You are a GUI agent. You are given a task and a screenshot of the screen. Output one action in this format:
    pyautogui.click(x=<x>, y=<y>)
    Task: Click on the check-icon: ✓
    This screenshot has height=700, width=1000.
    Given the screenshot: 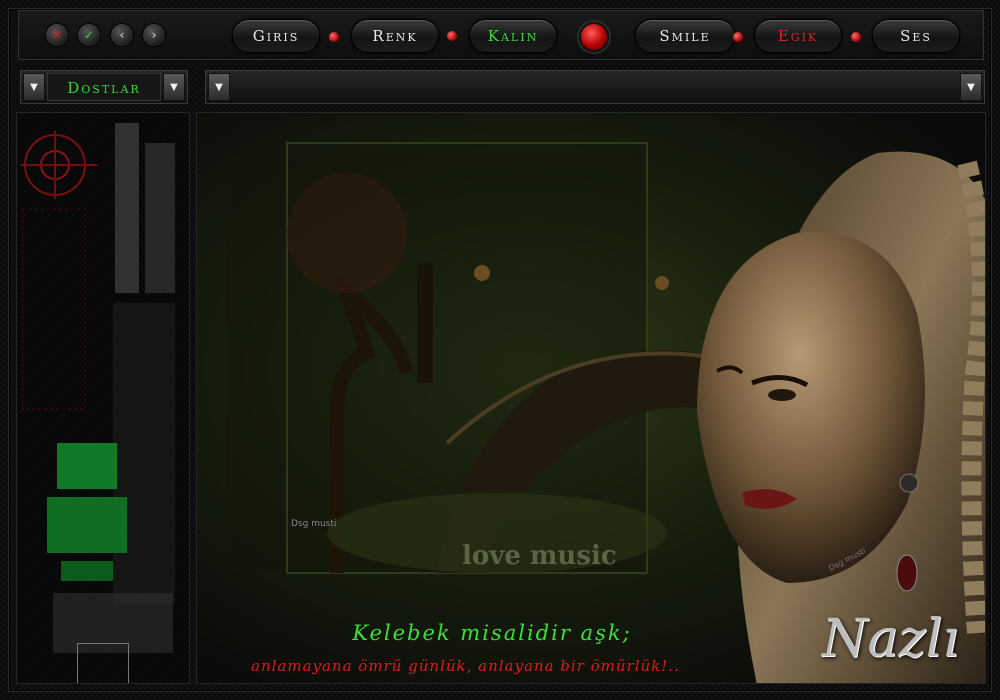 What is the action you would take?
    pyautogui.click(x=89, y=35)
    